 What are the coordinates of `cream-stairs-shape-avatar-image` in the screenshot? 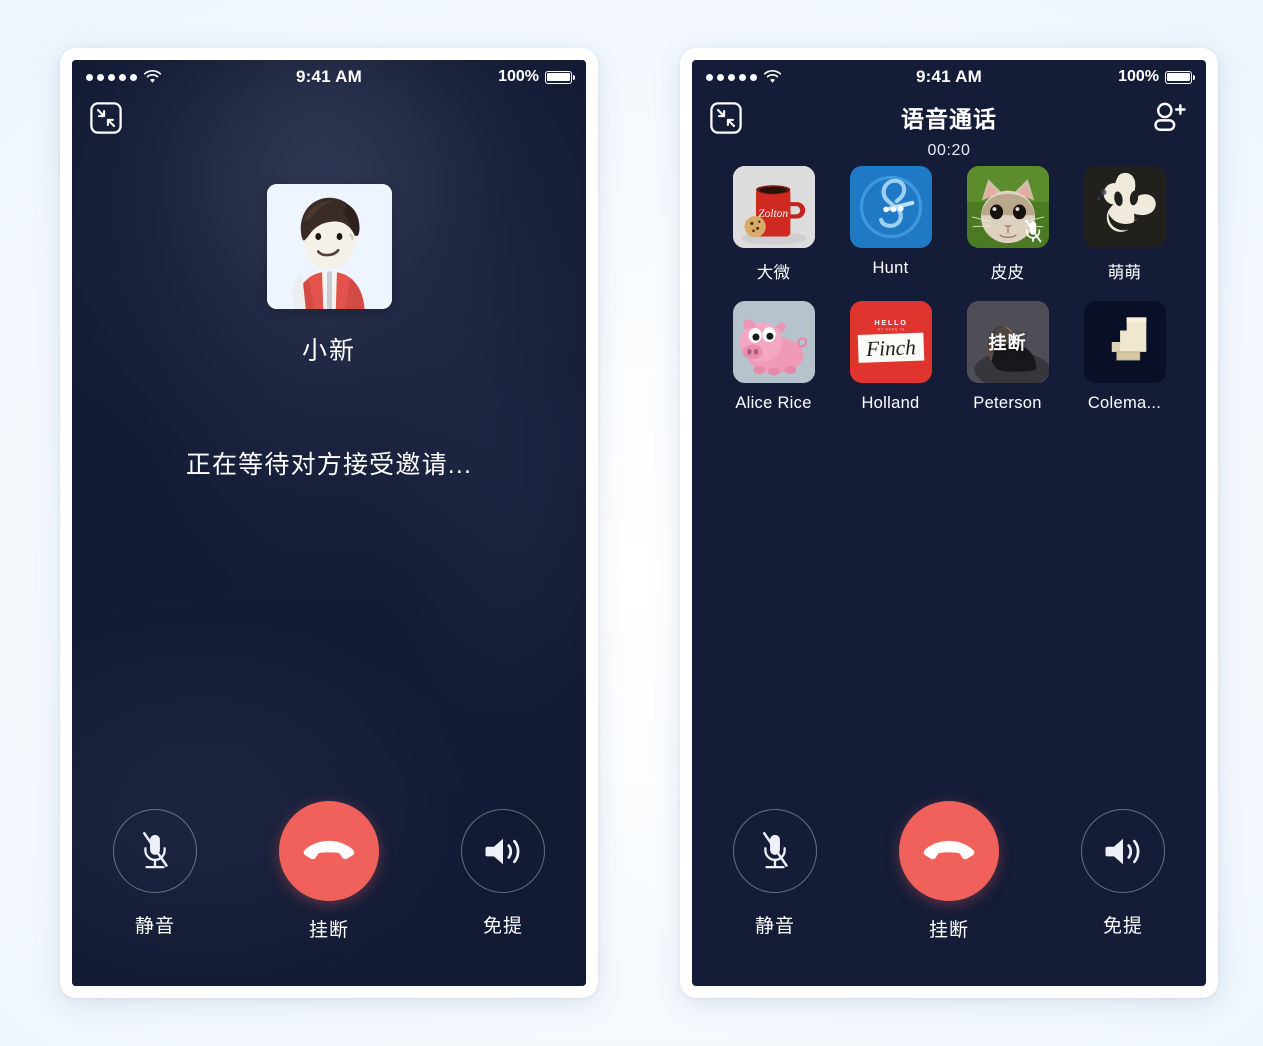 It's located at (1125, 342).